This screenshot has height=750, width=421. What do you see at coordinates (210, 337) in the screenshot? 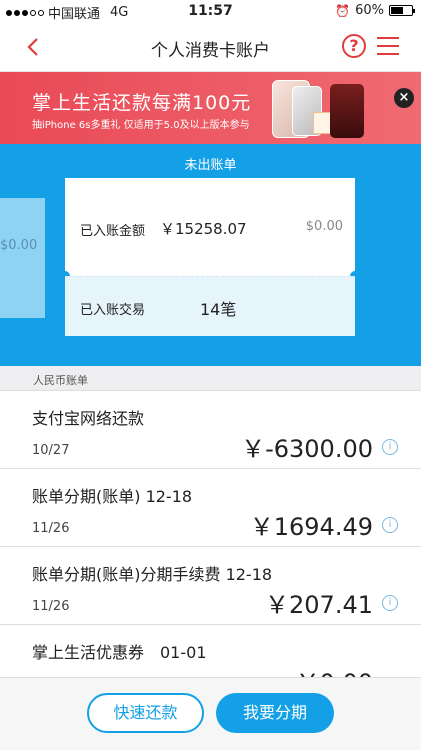
I see `card-zigzag-edge` at bounding box center [210, 337].